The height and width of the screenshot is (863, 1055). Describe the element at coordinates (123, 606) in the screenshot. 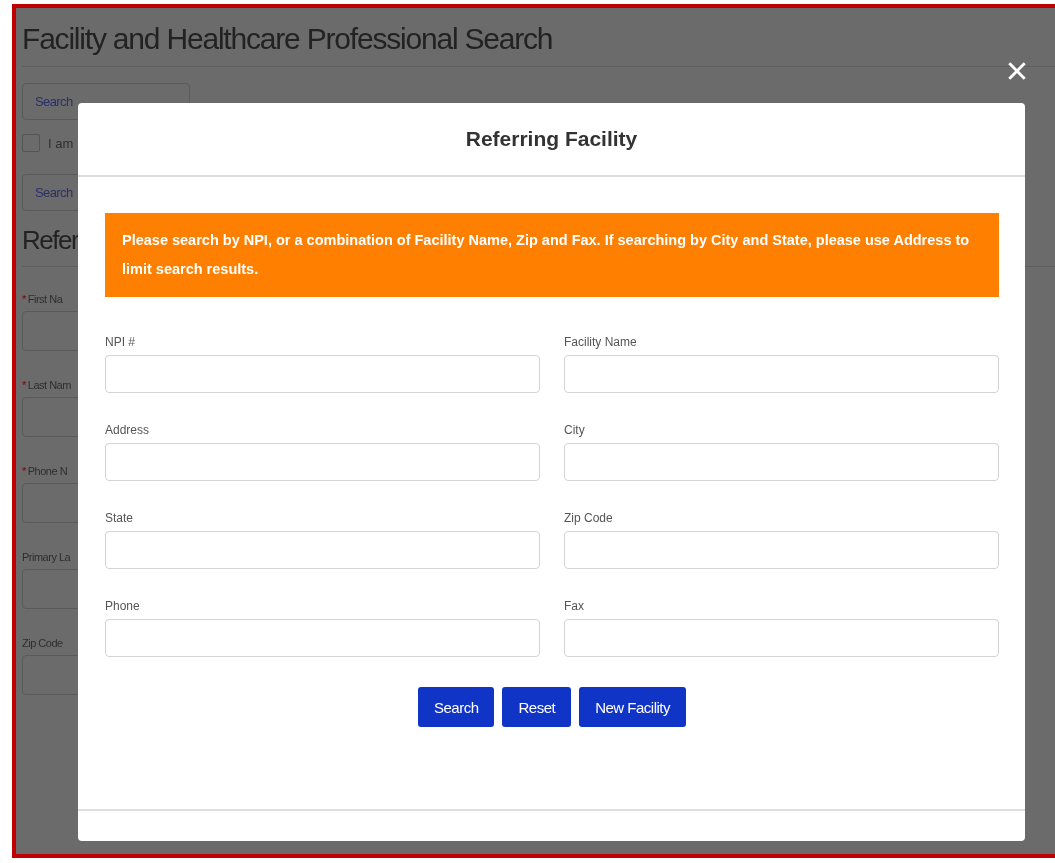

I see `field-label: Phone` at that location.